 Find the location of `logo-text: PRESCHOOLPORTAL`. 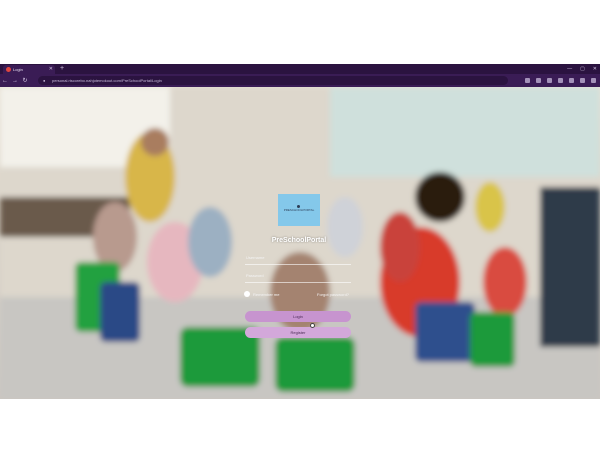

logo-text: PRESCHOOLPORTAL is located at coordinates (299, 210).